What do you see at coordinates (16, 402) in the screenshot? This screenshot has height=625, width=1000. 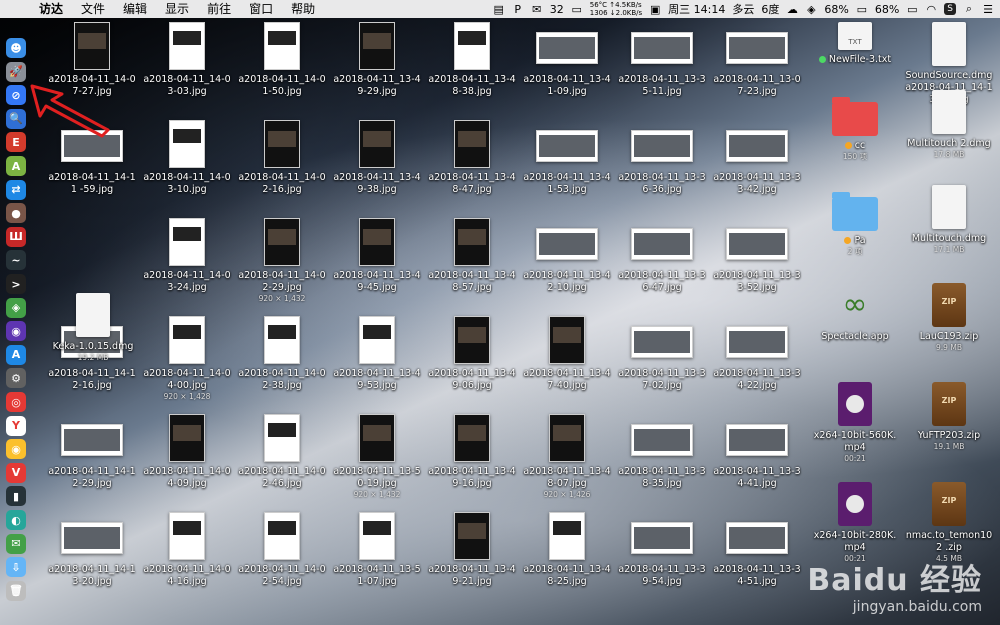 I see `netease-music-icon: ◎` at bounding box center [16, 402].